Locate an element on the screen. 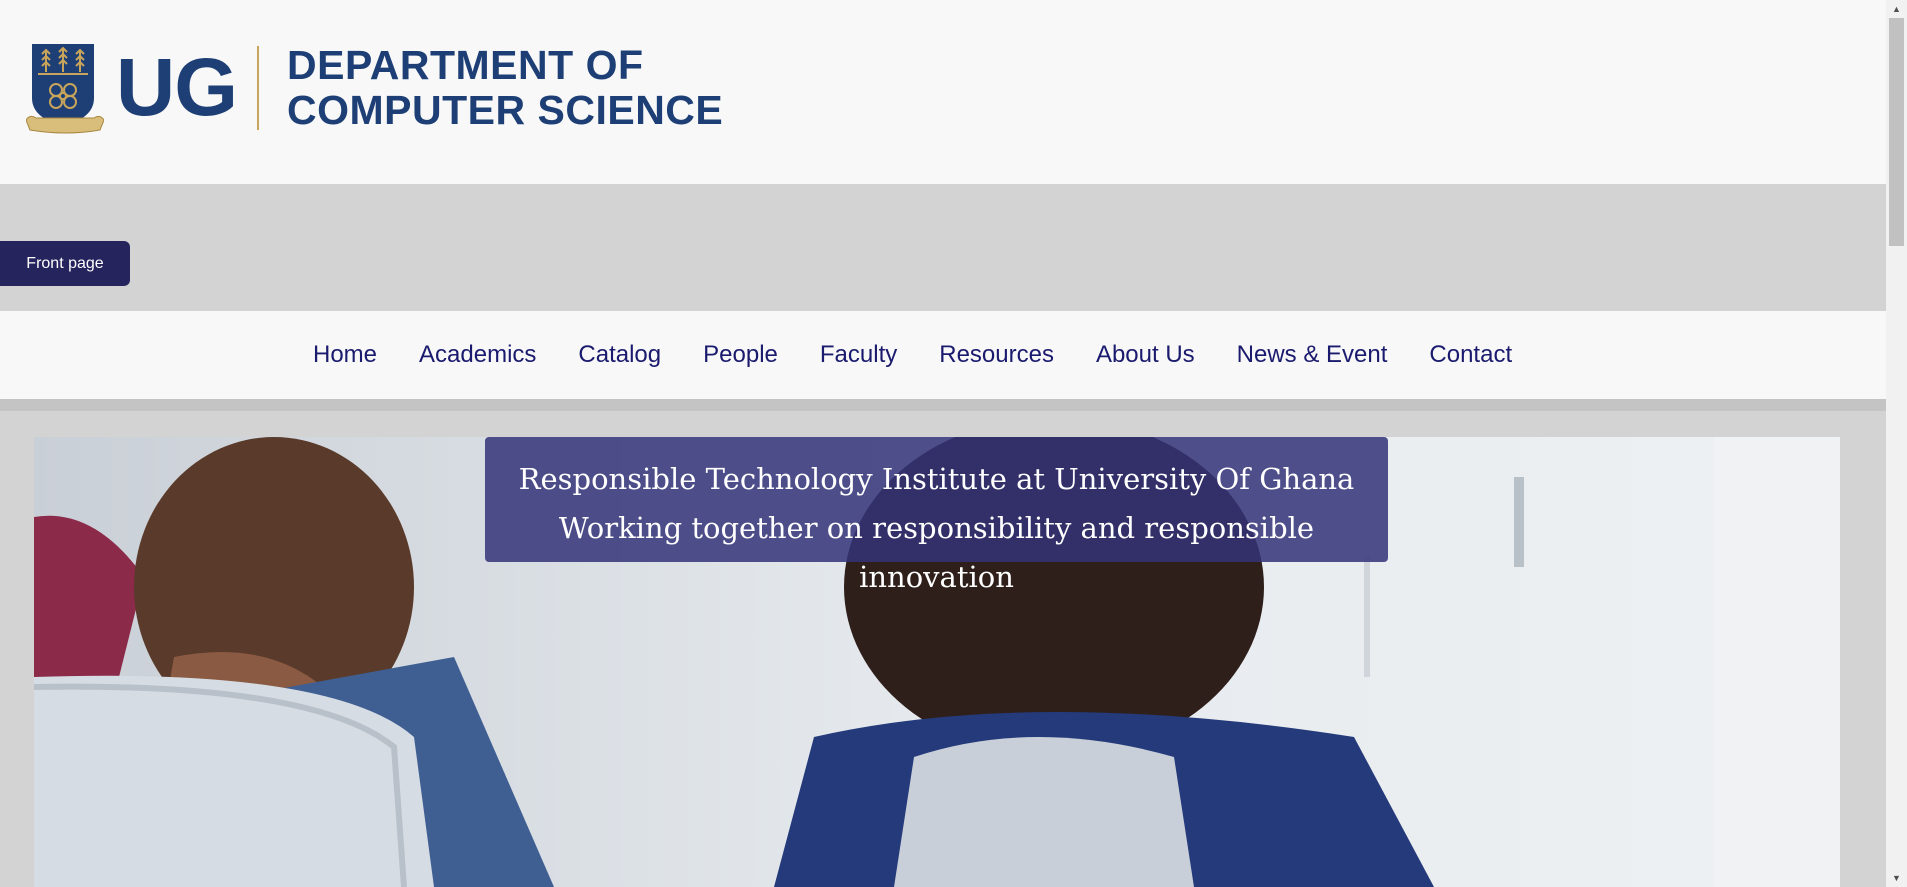 The image size is (1907, 887). scroll-up-arrow-icon: ▲ is located at coordinates (1896, 9).